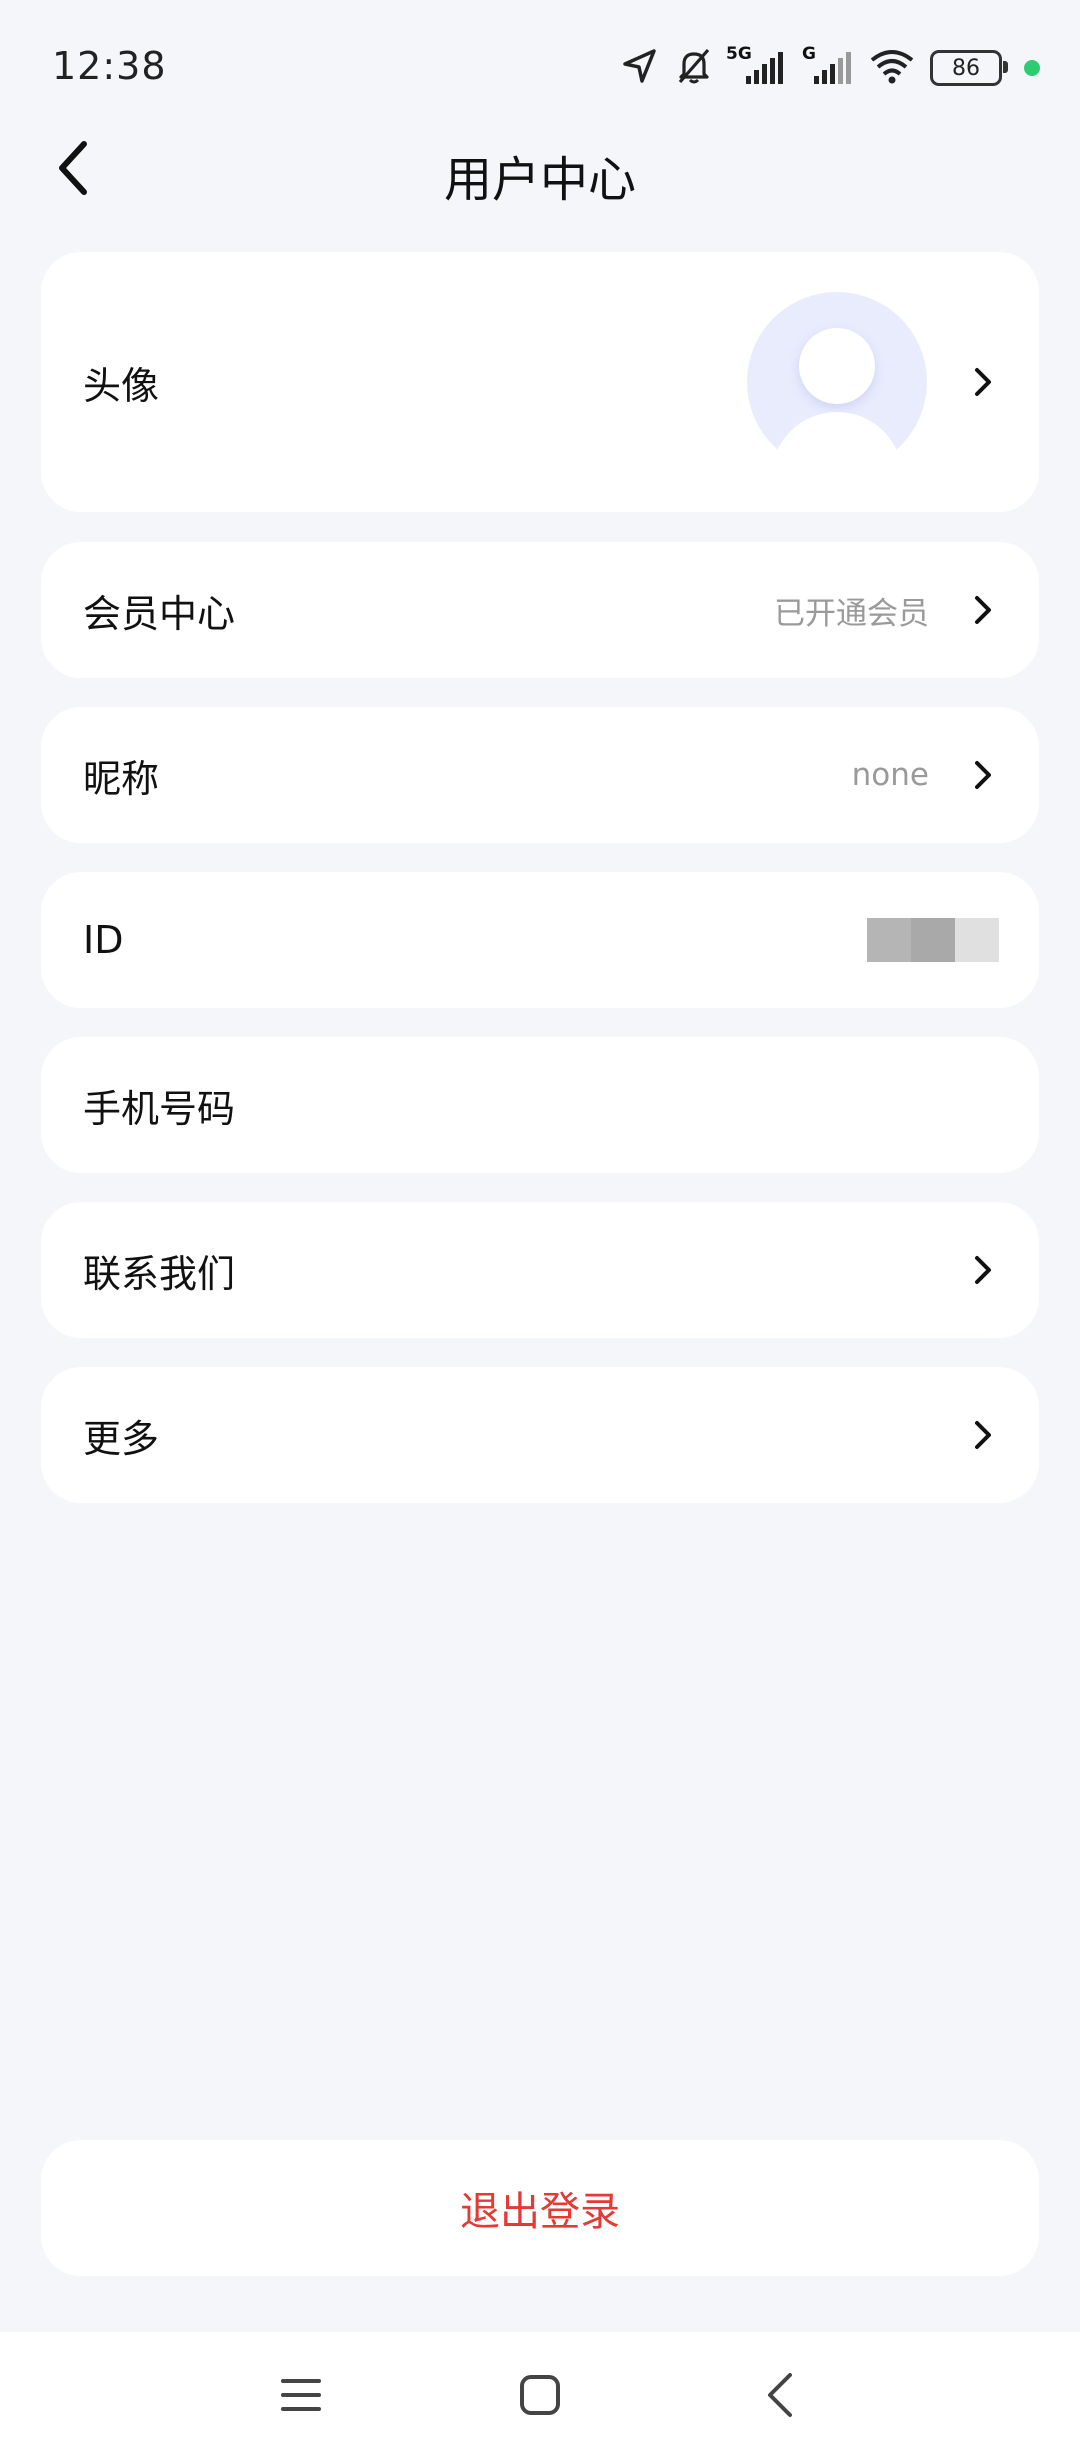 Image resolution: width=1080 pixels, height=2460 pixels. Describe the element at coordinates (966, 68) in the screenshot. I see `battery-level: 86` at that location.